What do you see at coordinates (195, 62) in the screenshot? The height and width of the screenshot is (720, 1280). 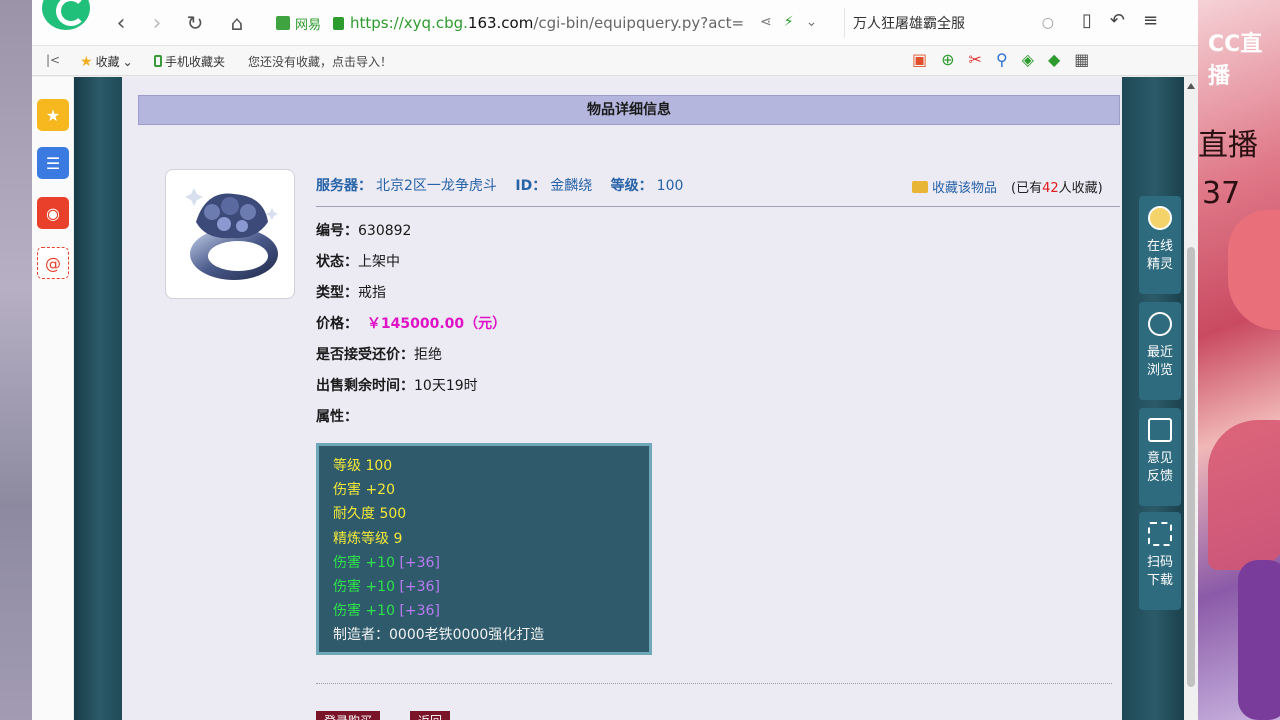 I see `mobile-favorites-label: 手机收藏夹` at bounding box center [195, 62].